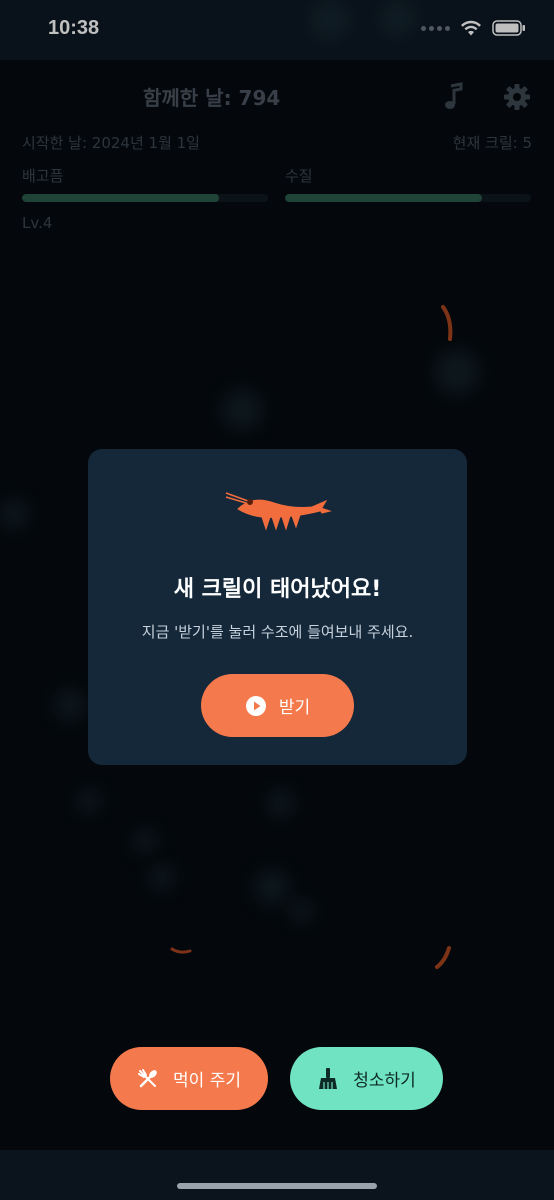  What do you see at coordinates (277, 632) in the screenshot?
I see `dialog-message: 지금 '받기'를 눌러 수조에 들여보내 주세요.` at bounding box center [277, 632].